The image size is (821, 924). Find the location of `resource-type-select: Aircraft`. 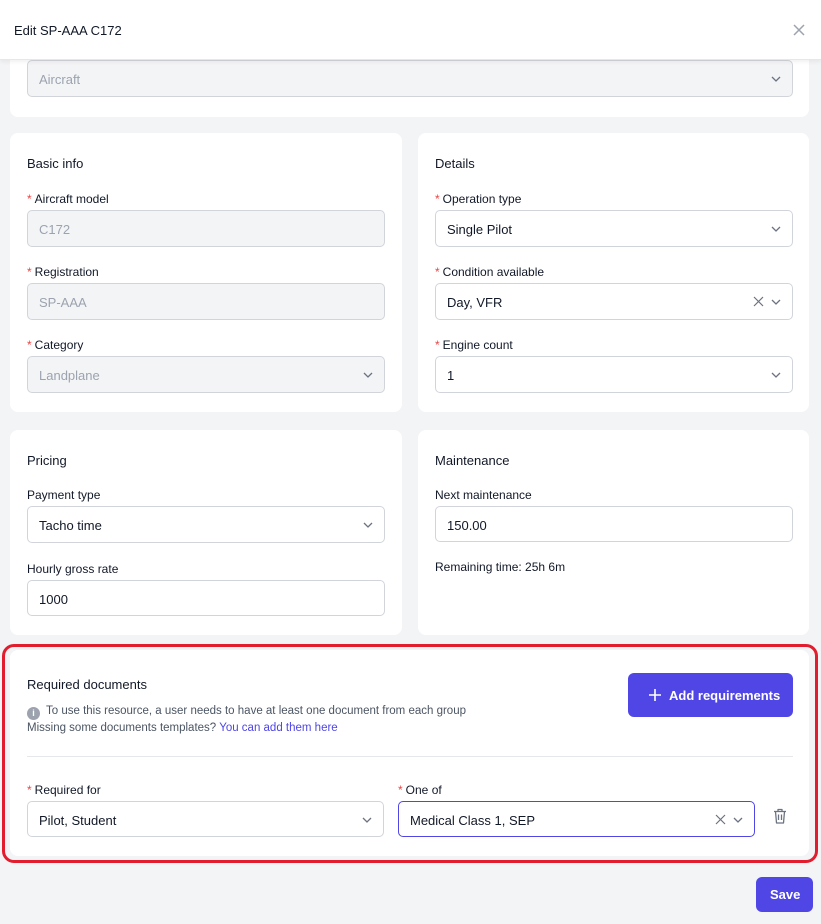

resource-type-select: Aircraft is located at coordinates (410, 78).